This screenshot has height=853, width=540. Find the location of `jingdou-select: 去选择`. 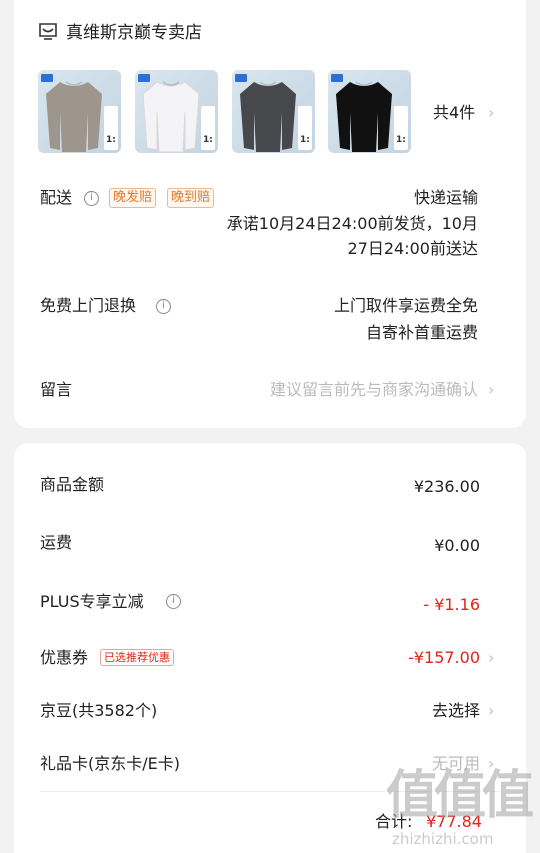

jingdou-select: 去选择 is located at coordinates (456, 711).